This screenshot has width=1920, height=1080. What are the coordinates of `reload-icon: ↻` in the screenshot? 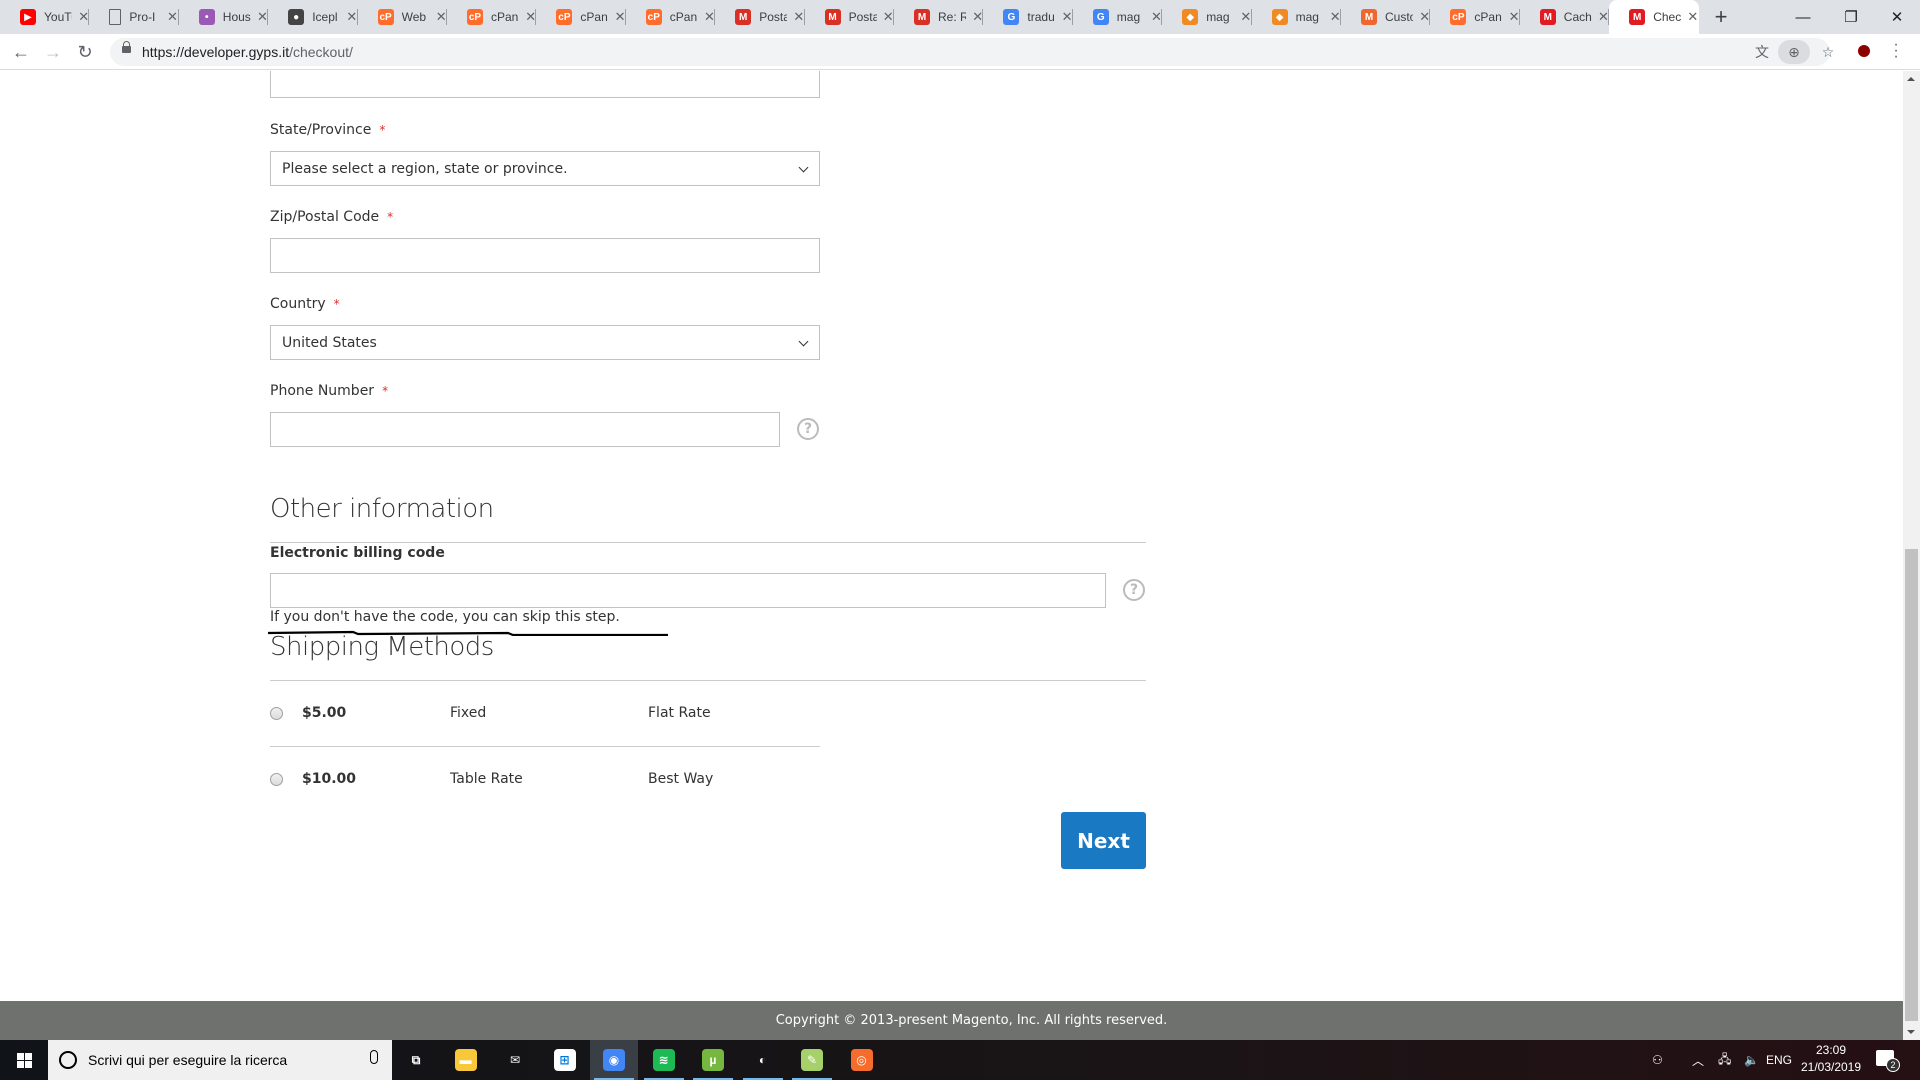 It's located at (85, 51).